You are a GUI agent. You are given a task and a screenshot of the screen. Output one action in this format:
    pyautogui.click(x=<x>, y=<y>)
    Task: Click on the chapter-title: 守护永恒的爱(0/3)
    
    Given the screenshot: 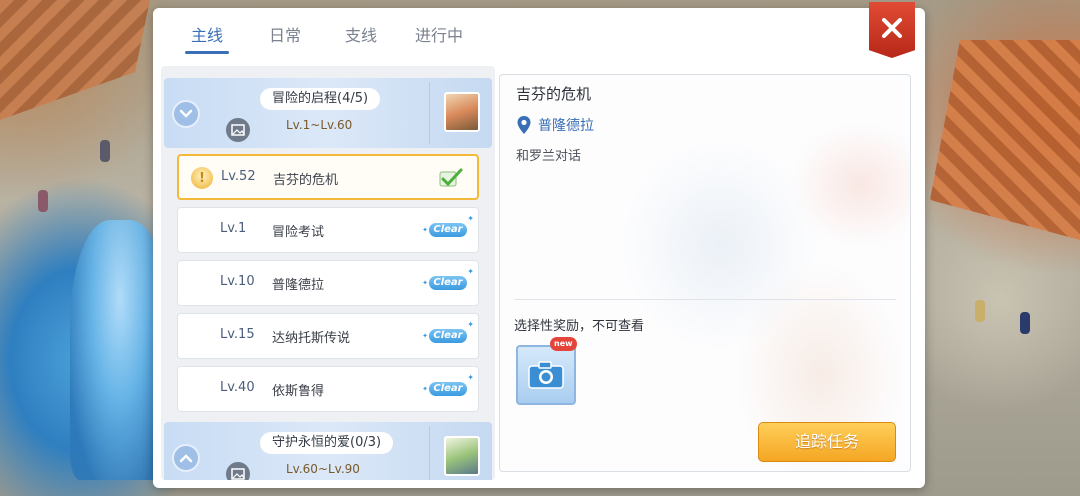 What is the action you would take?
    pyautogui.click(x=327, y=443)
    